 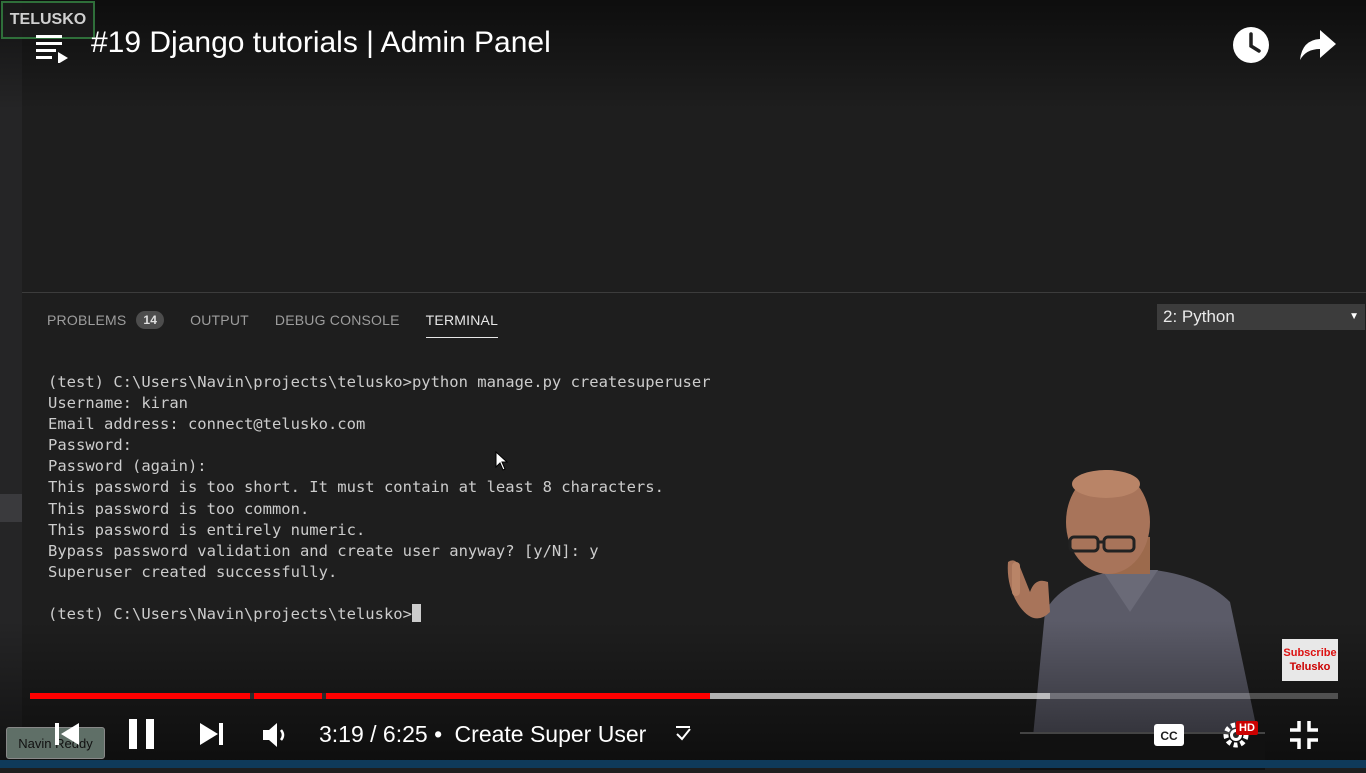 I want to click on svg-text: CC, so click(x=1169, y=736).